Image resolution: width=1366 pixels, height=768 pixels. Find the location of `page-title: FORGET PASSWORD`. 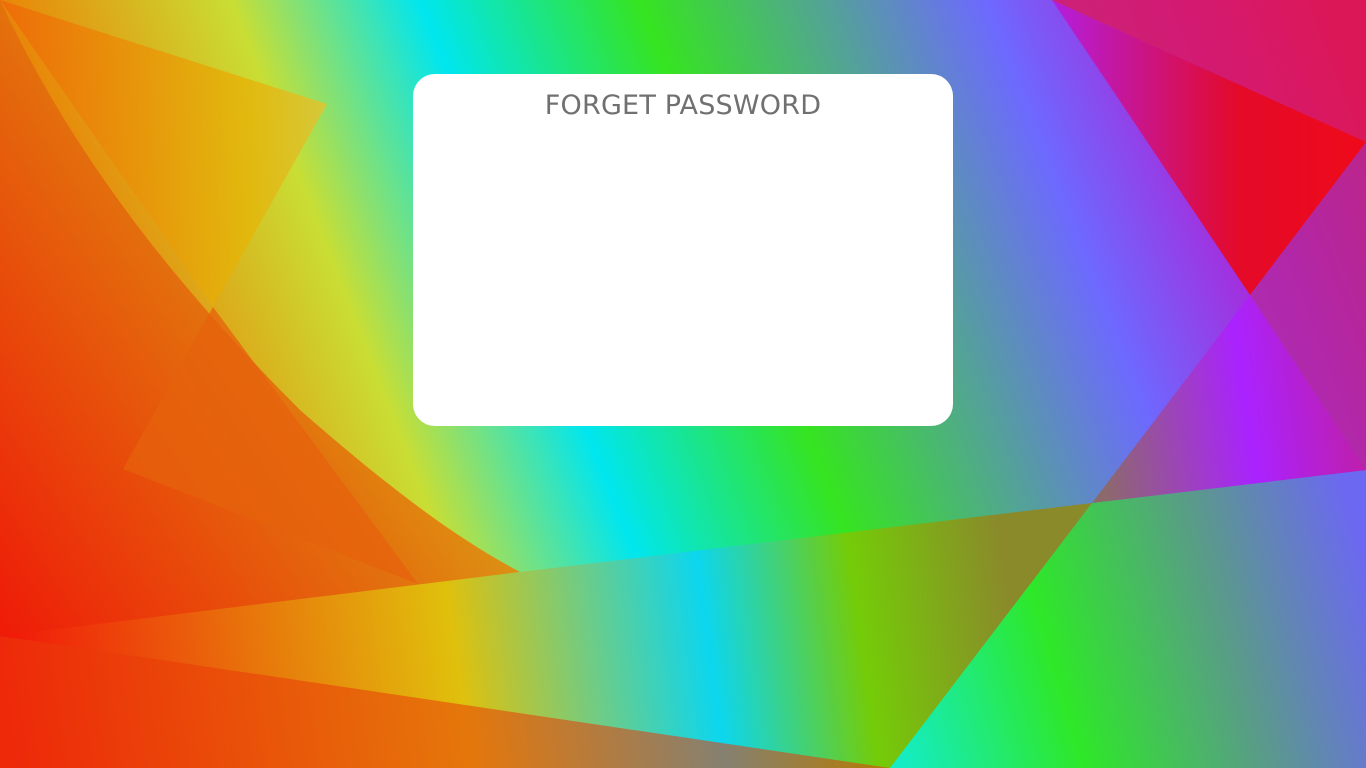

page-title: FORGET PASSWORD is located at coordinates (683, 105).